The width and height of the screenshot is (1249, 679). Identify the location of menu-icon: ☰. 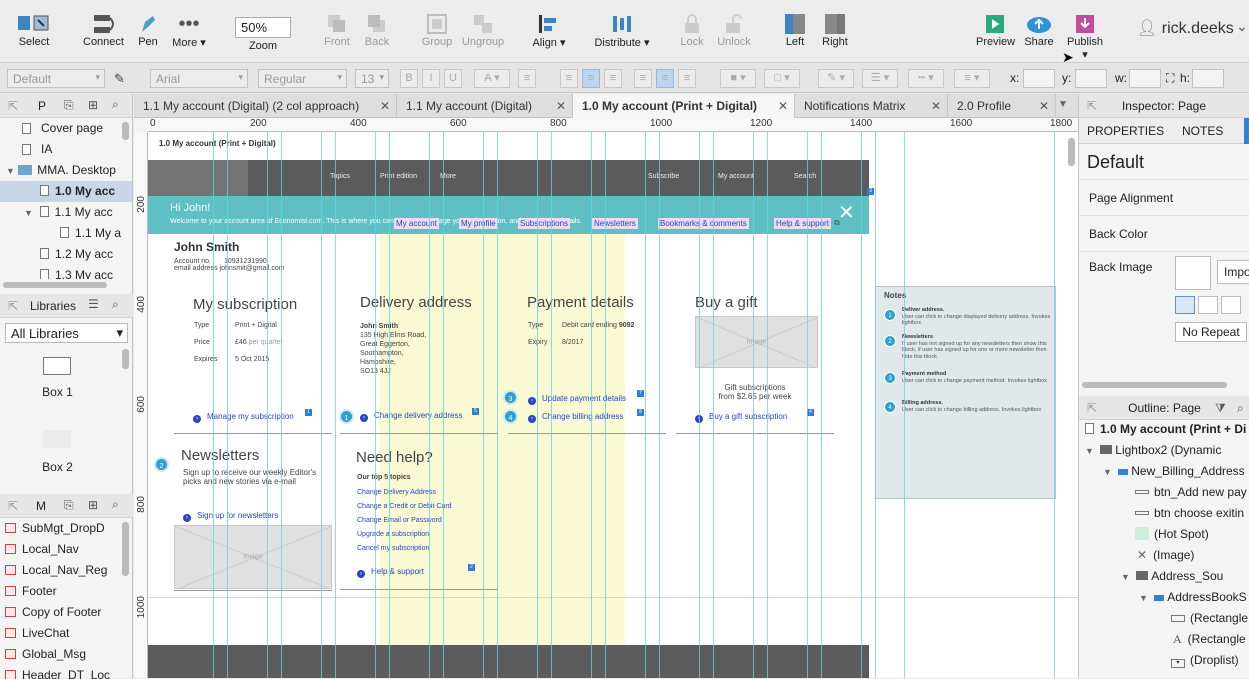
(93, 304).